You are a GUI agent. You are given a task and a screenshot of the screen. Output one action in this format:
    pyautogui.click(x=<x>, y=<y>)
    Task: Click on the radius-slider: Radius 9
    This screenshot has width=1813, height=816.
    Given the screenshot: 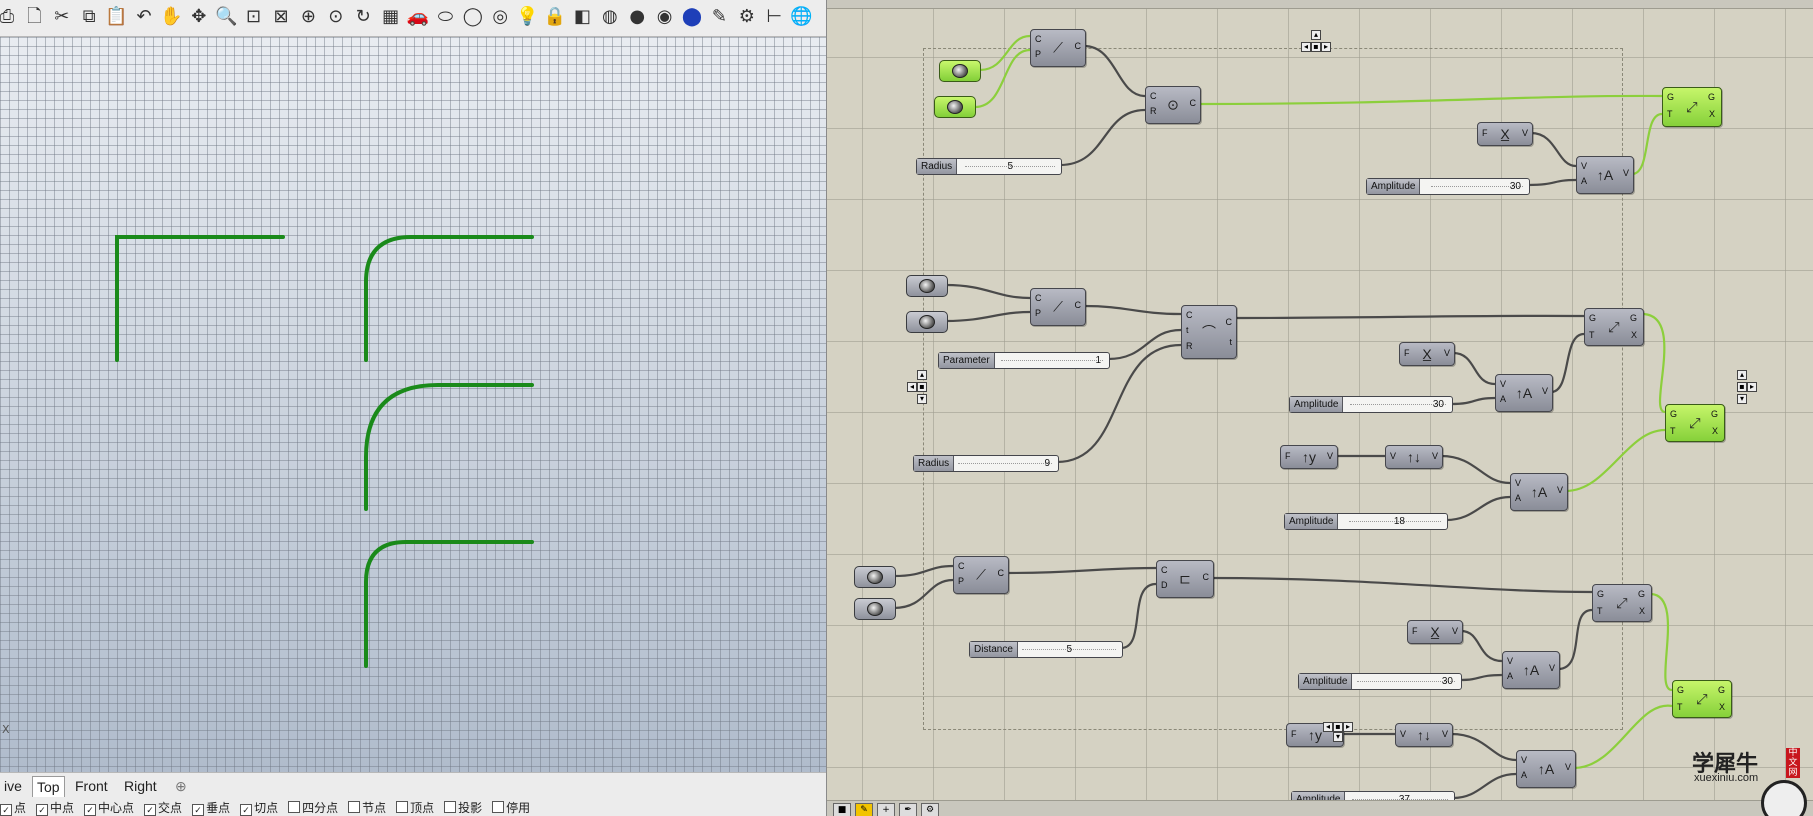 What is the action you would take?
    pyautogui.click(x=986, y=463)
    